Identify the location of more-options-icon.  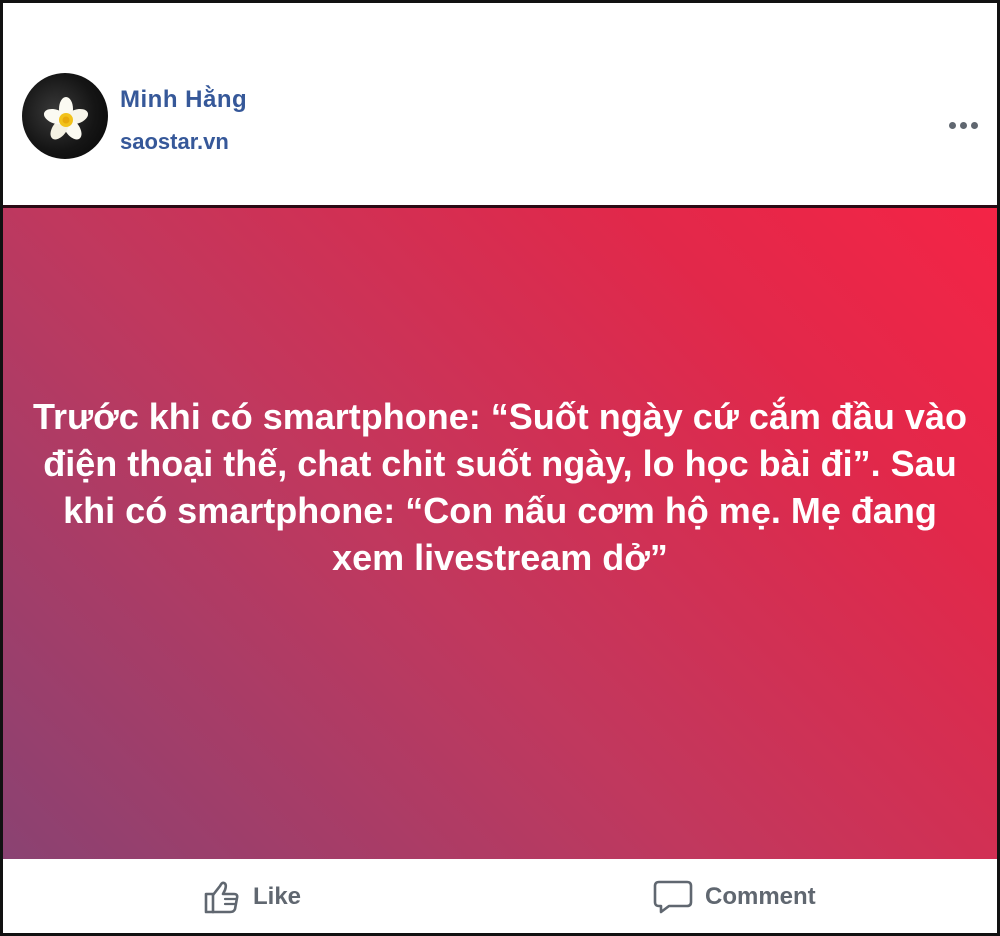
(963, 125).